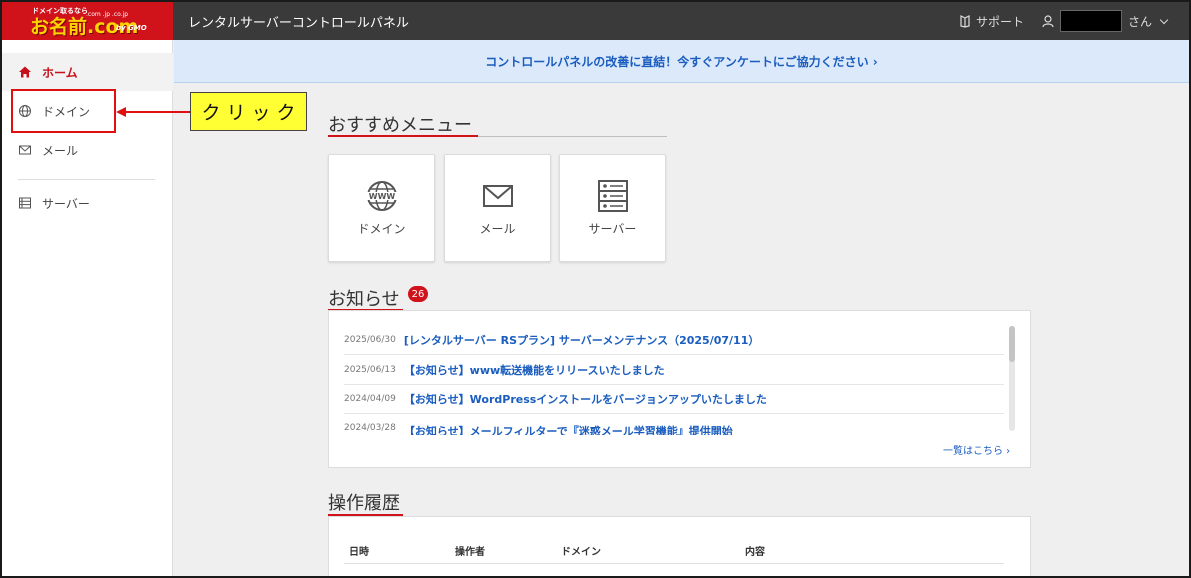 The width and height of the screenshot is (1191, 578). I want to click on history-column-domain: ドメイン, so click(581, 552).